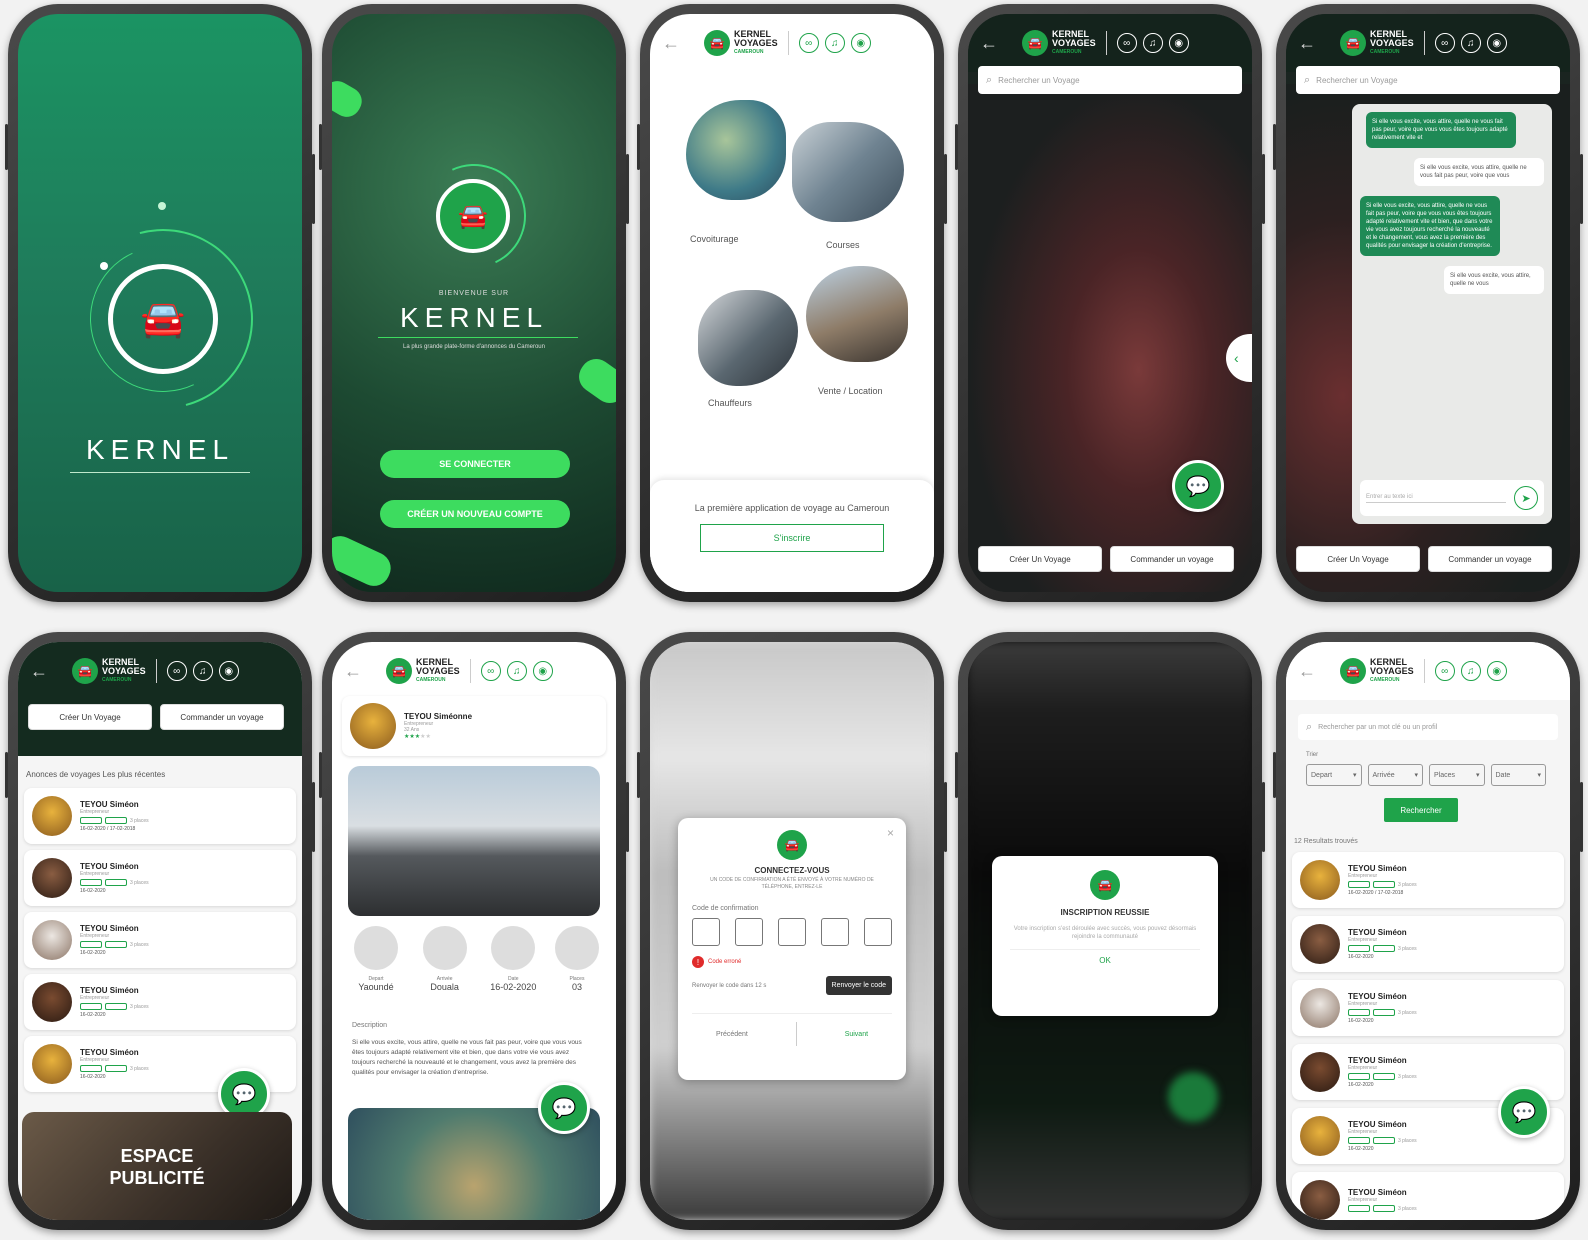 This screenshot has height=1240, width=1588. What do you see at coordinates (890, 833) in the screenshot?
I see `close-icon: ×` at bounding box center [890, 833].